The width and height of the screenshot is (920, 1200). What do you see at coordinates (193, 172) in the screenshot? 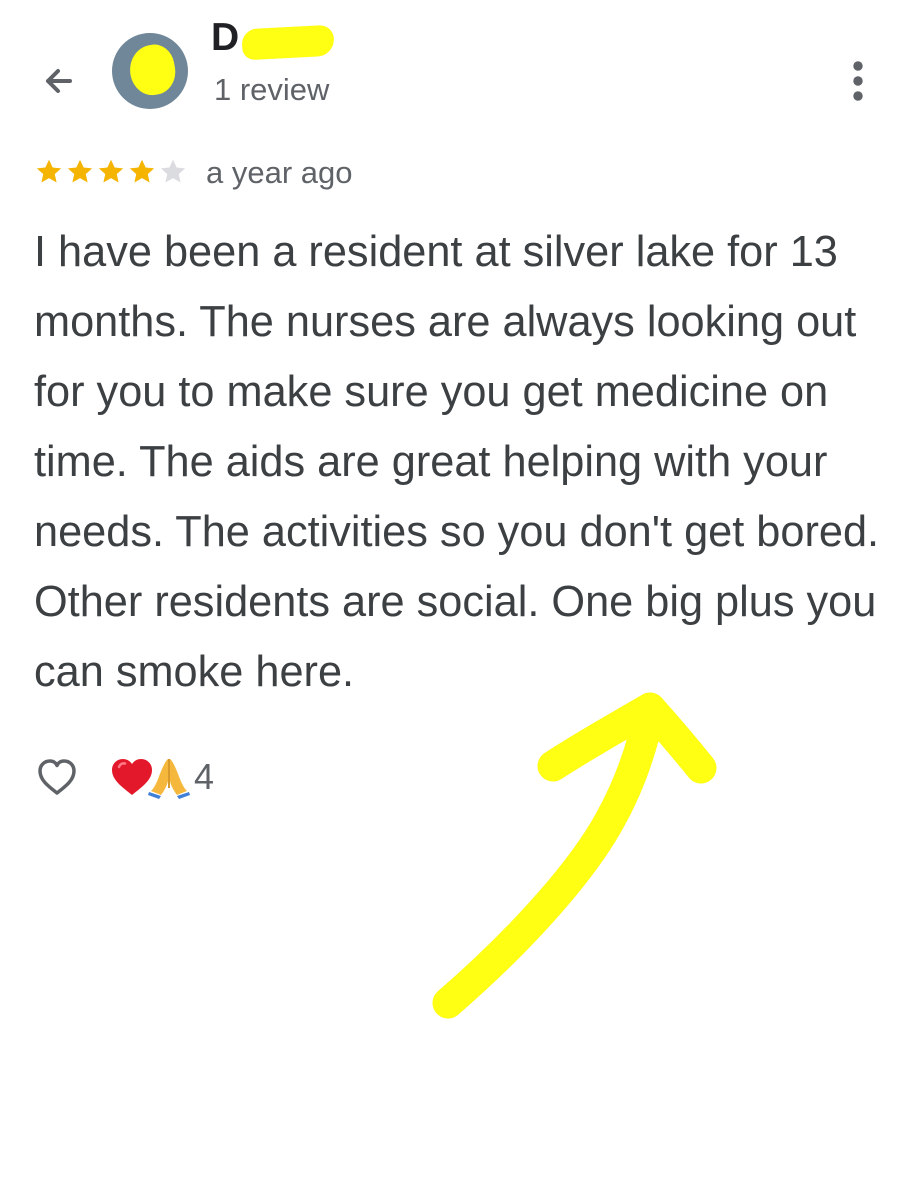
I see `rating-row: a year ago` at bounding box center [193, 172].